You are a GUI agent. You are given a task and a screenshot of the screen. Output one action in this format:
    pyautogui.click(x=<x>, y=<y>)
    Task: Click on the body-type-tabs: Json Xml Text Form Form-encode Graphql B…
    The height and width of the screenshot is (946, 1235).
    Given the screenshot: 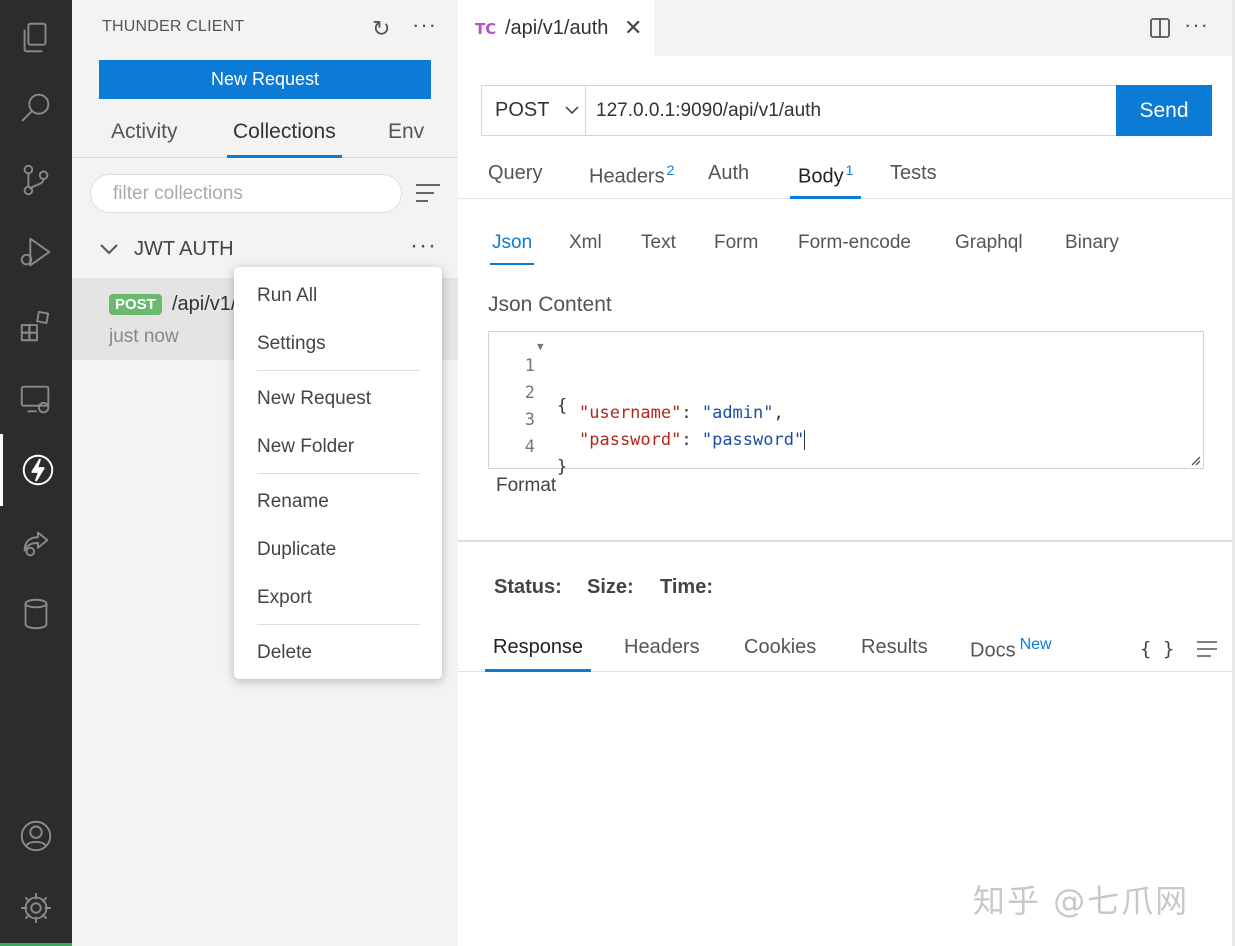 What is the action you would take?
    pyautogui.click(x=846, y=248)
    